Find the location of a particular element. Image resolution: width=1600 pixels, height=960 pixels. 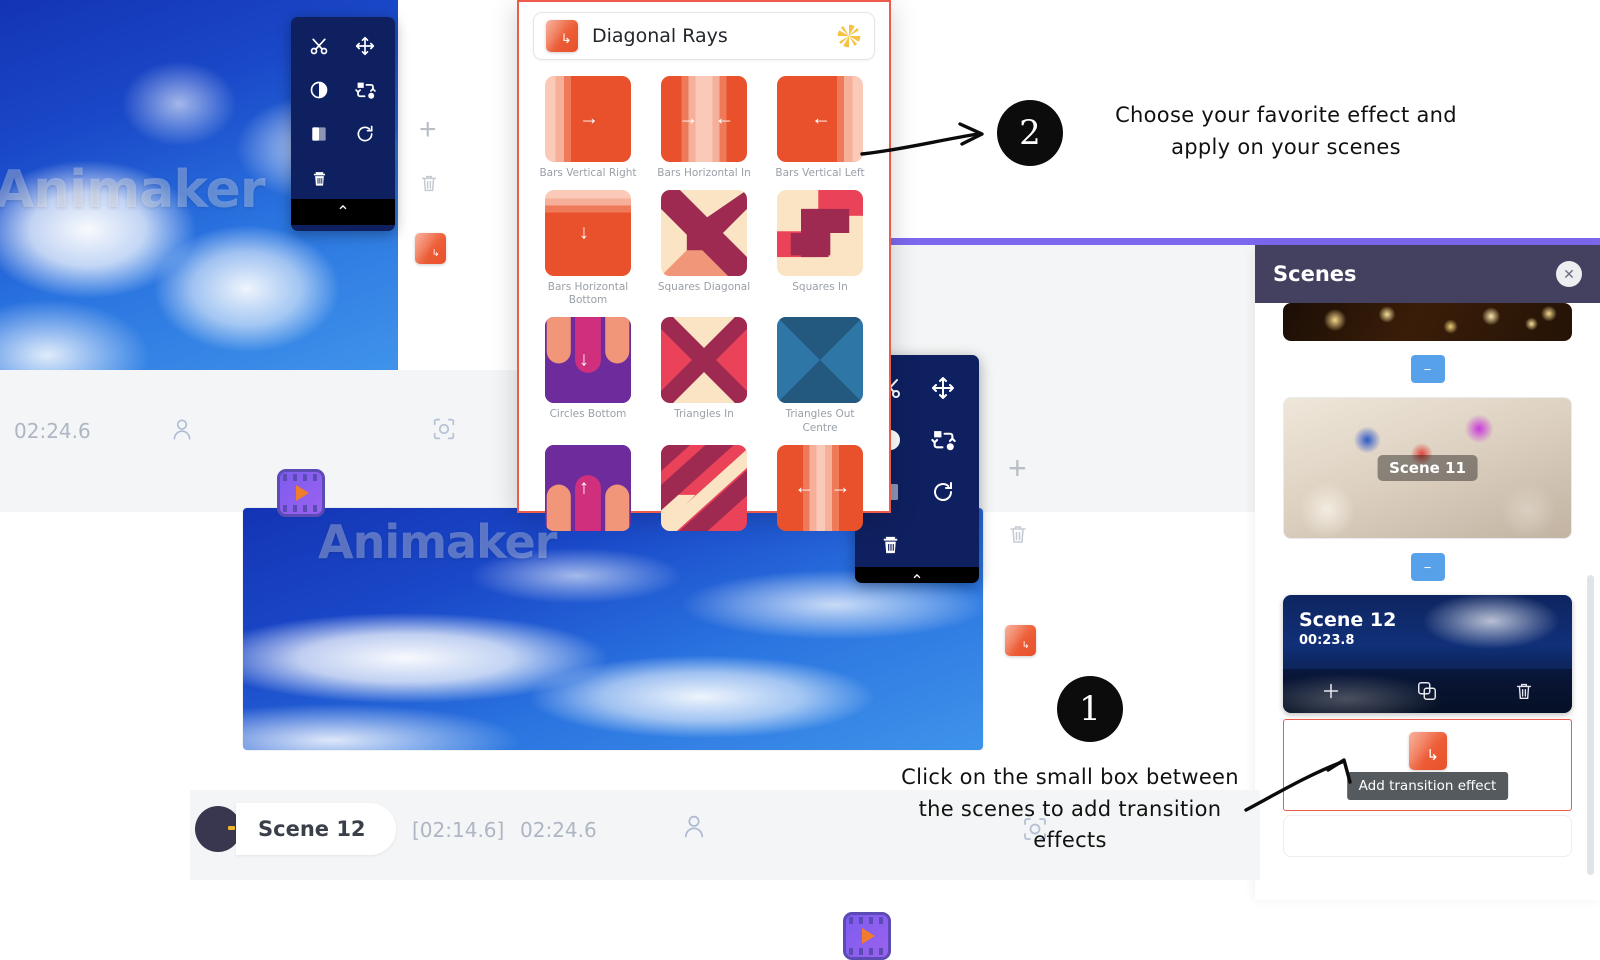

effect-thumbnail: ↑ is located at coordinates (588, 487).